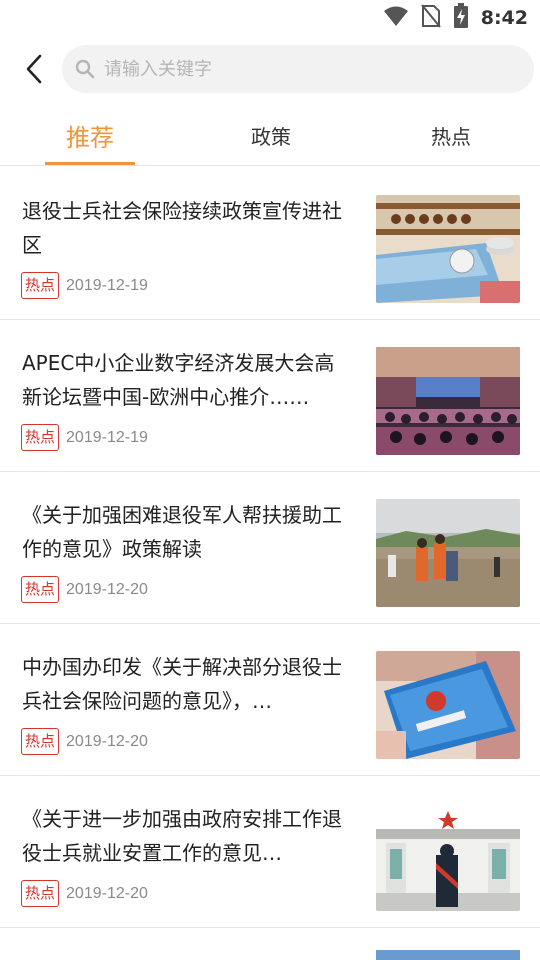 This screenshot has height=960, width=540. Describe the element at coordinates (304, 69) in the screenshot. I see `search-input` at that location.